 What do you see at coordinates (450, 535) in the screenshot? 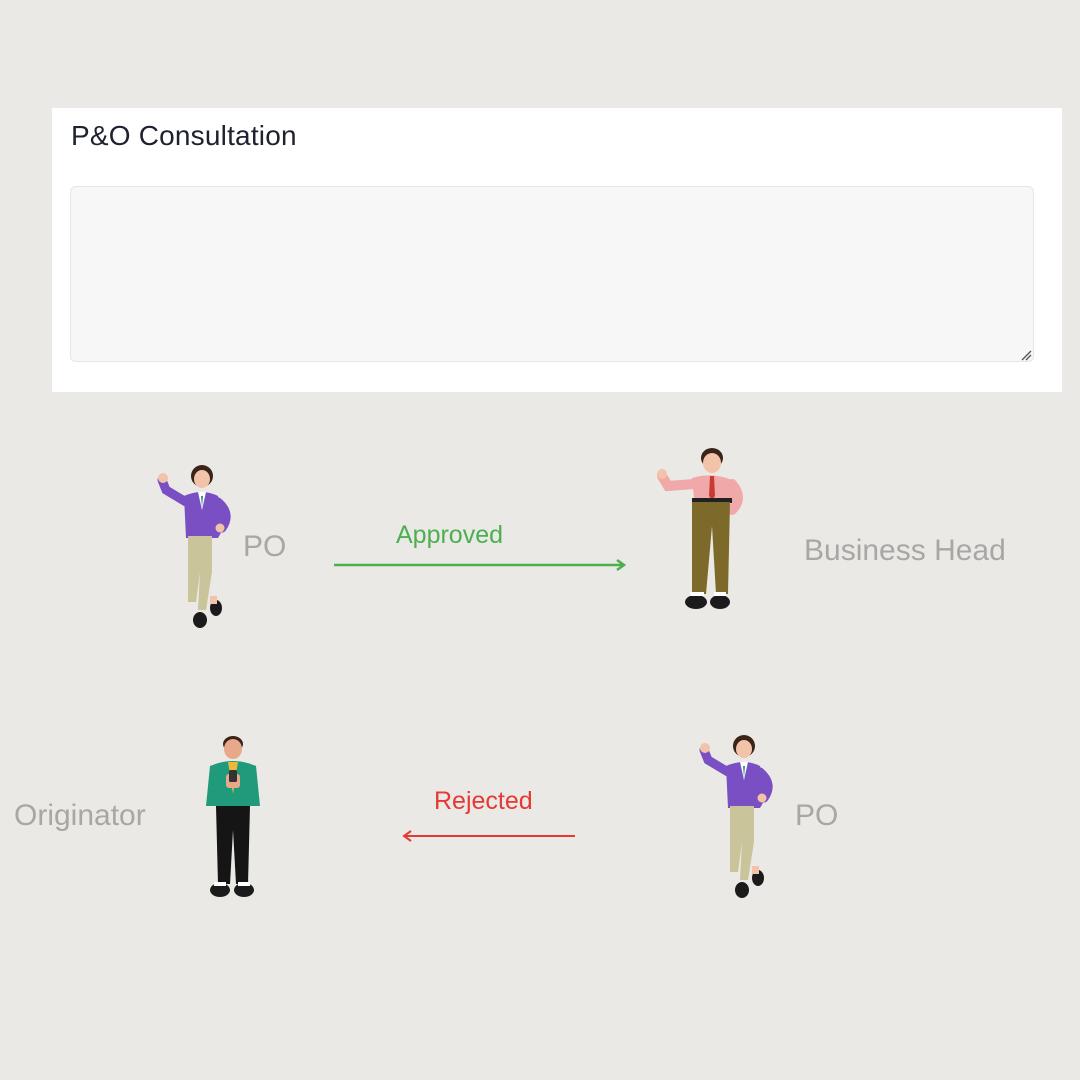
I see `approved-label: Approved` at bounding box center [450, 535].